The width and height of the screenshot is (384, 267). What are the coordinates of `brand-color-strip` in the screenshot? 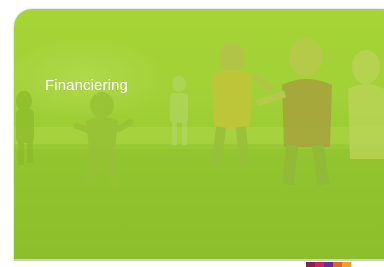 It's located at (328, 264).